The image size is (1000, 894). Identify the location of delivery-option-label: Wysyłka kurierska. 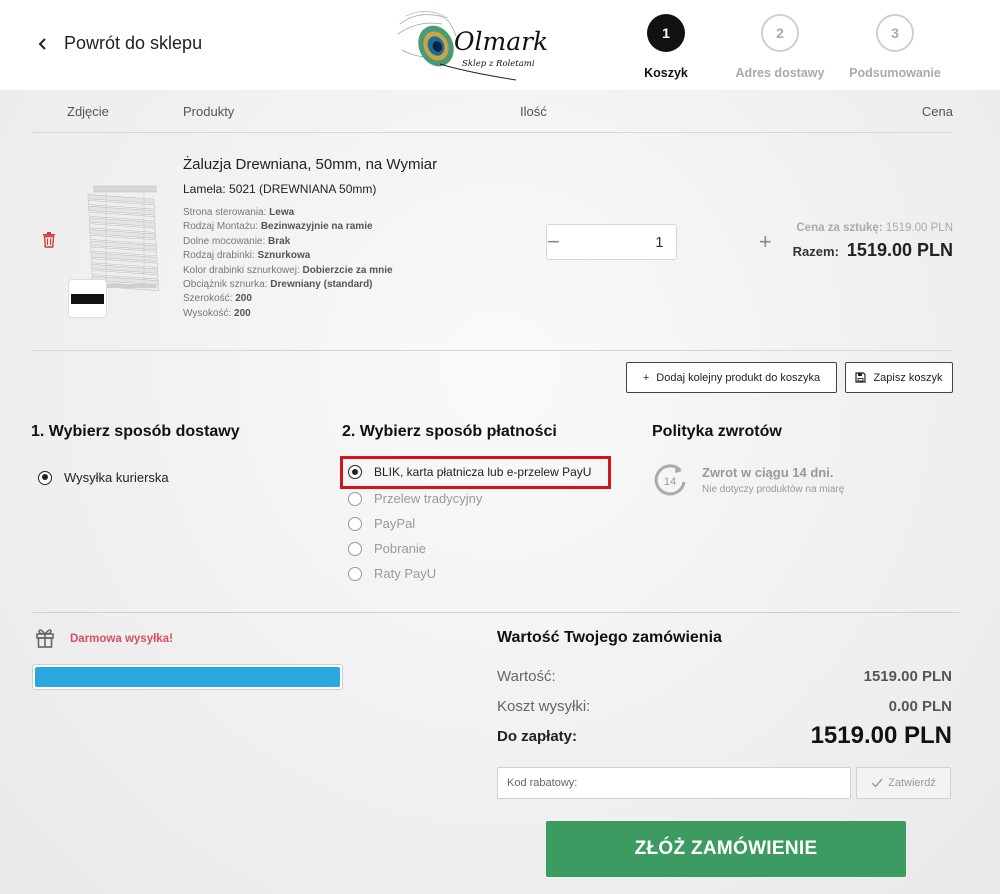
(116, 477).